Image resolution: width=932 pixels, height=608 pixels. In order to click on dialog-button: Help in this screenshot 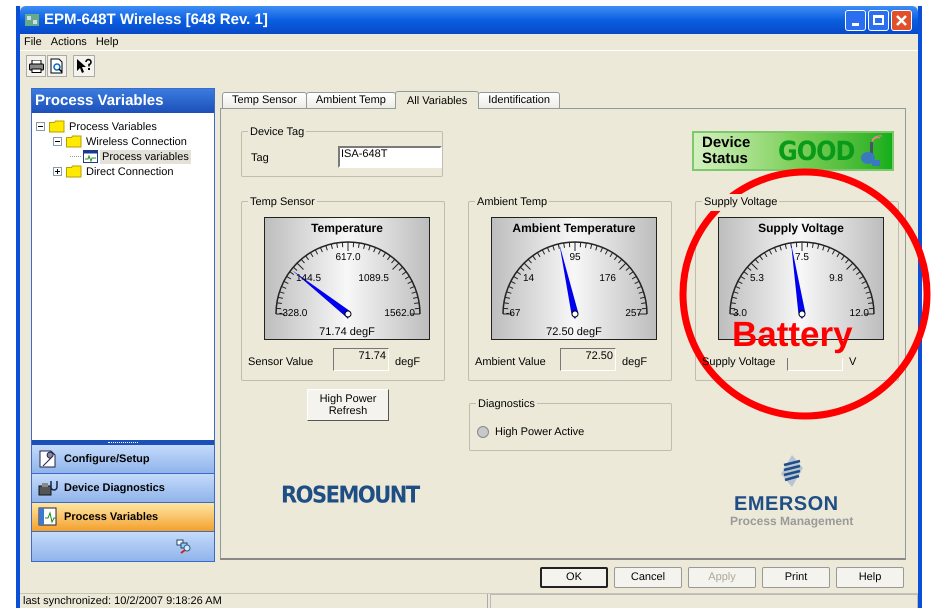, I will do `click(870, 577)`.